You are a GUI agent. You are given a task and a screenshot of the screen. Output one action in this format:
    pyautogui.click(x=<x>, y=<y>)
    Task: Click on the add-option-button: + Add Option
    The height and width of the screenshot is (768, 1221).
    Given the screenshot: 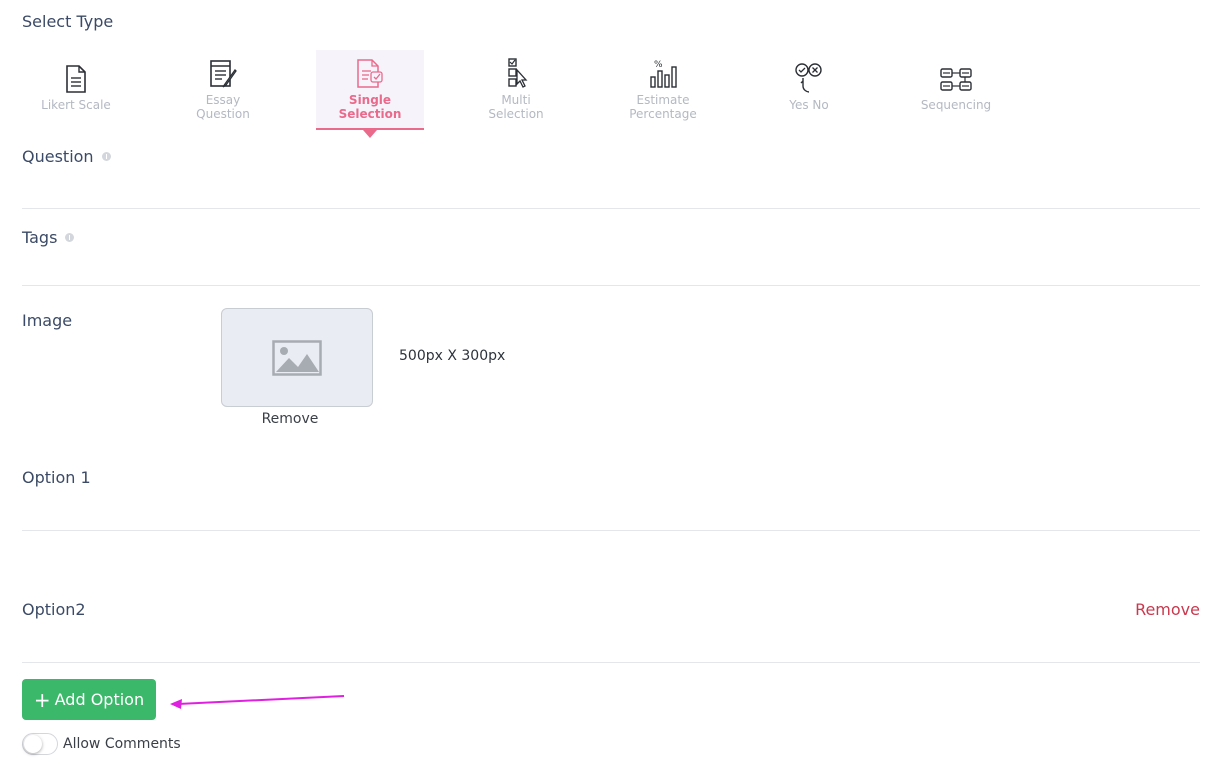 What is the action you would take?
    pyautogui.click(x=89, y=699)
    